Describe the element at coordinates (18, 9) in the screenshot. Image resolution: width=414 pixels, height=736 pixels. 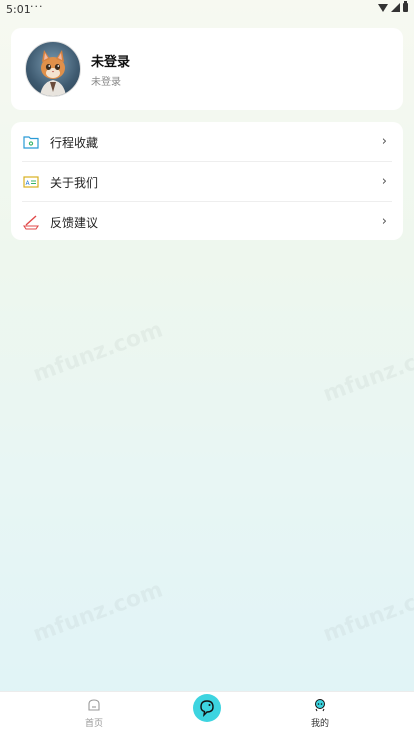
I see `status-time: 5:01` at that location.